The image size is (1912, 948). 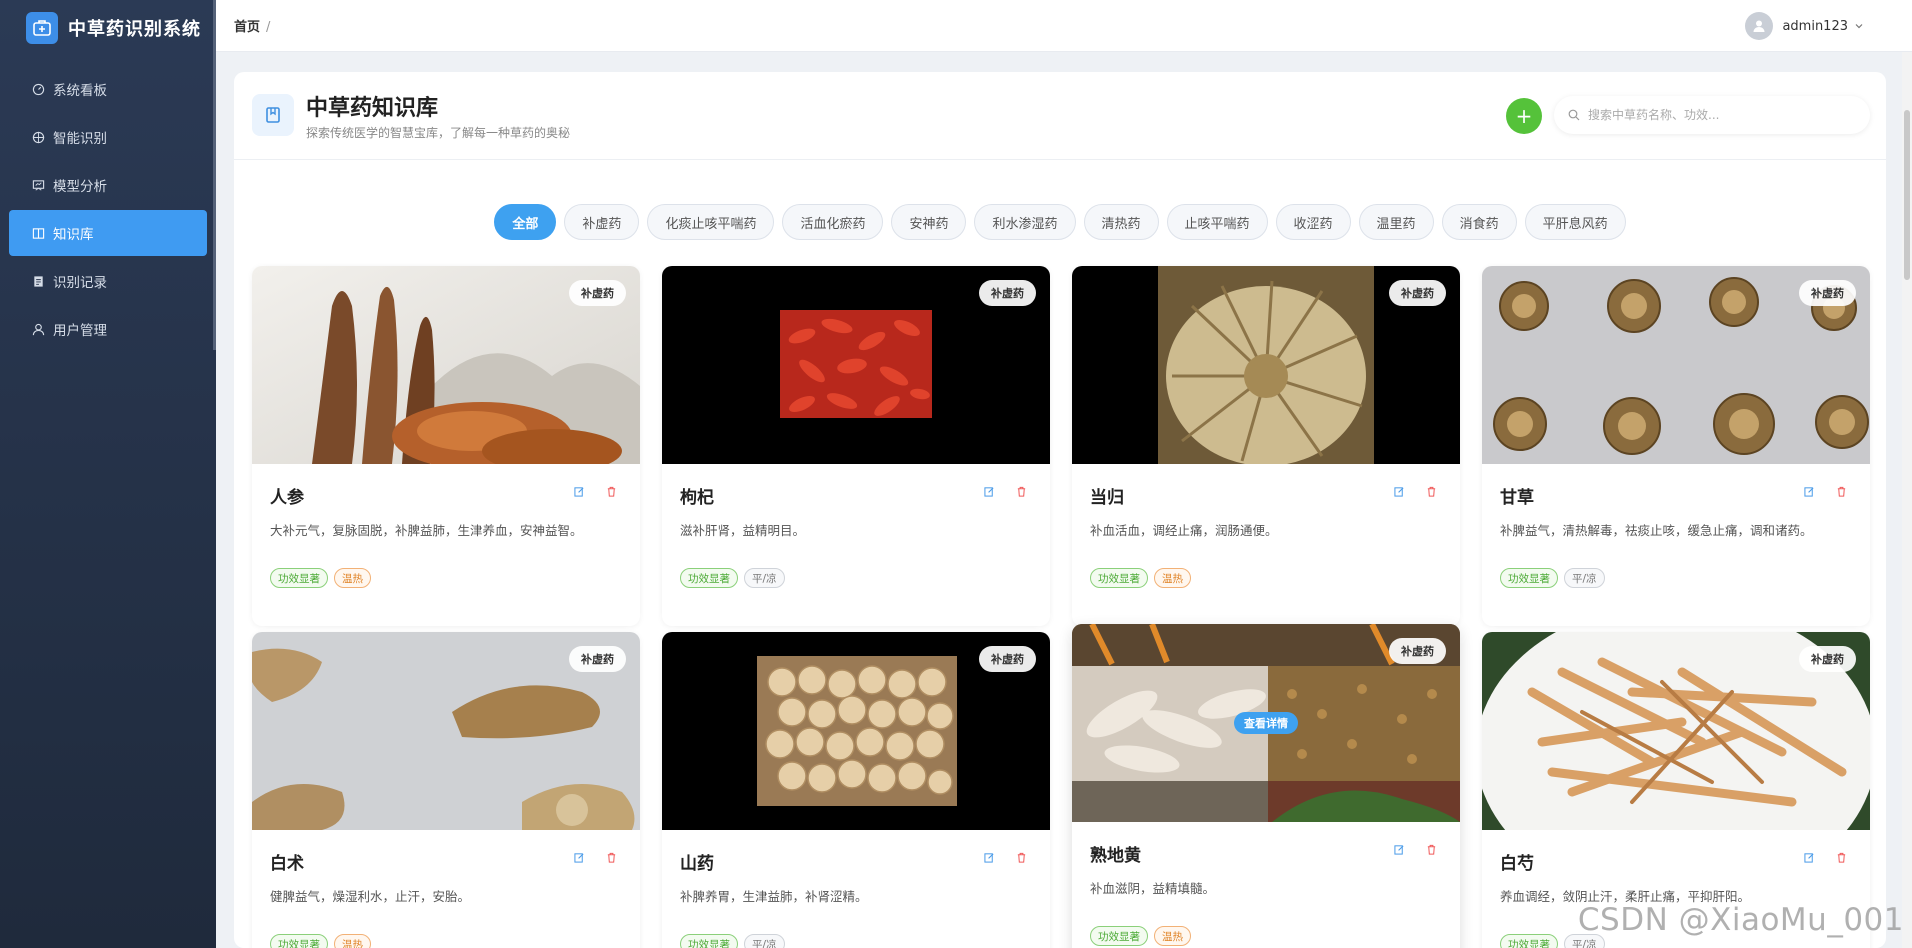 What do you see at coordinates (929, 222) in the screenshot?
I see `category-chip: 安神药` at bounding box center [929, 222].